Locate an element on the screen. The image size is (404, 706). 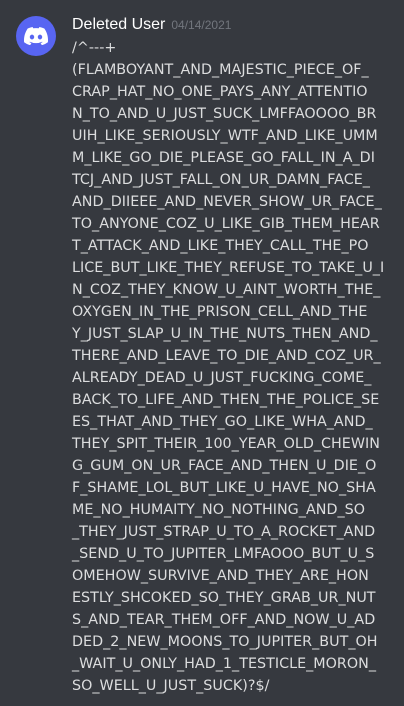
message-line: AND_DIIEEE_AND_NEVER_SHOW_UR_FACE_ is located at coordinates (227, 202).